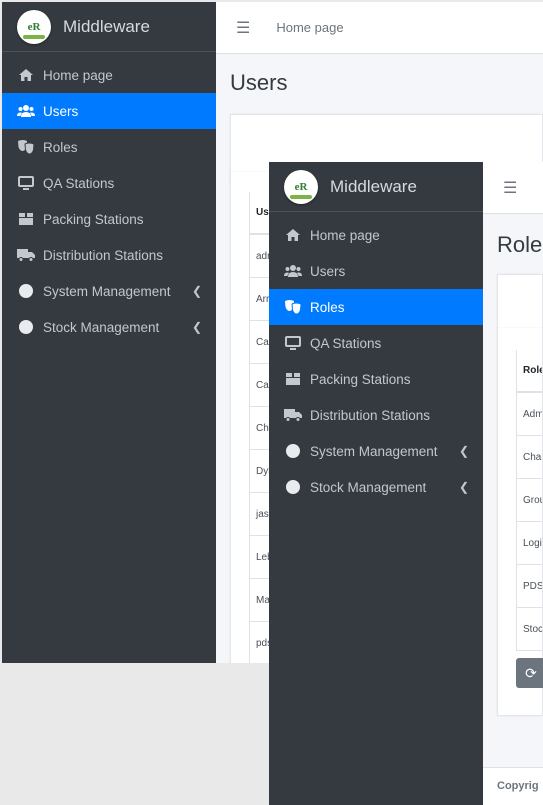 Image resolution: width=543 pixels, height=805 pixels. I want to click on table-row: Char, so click(529, 457).